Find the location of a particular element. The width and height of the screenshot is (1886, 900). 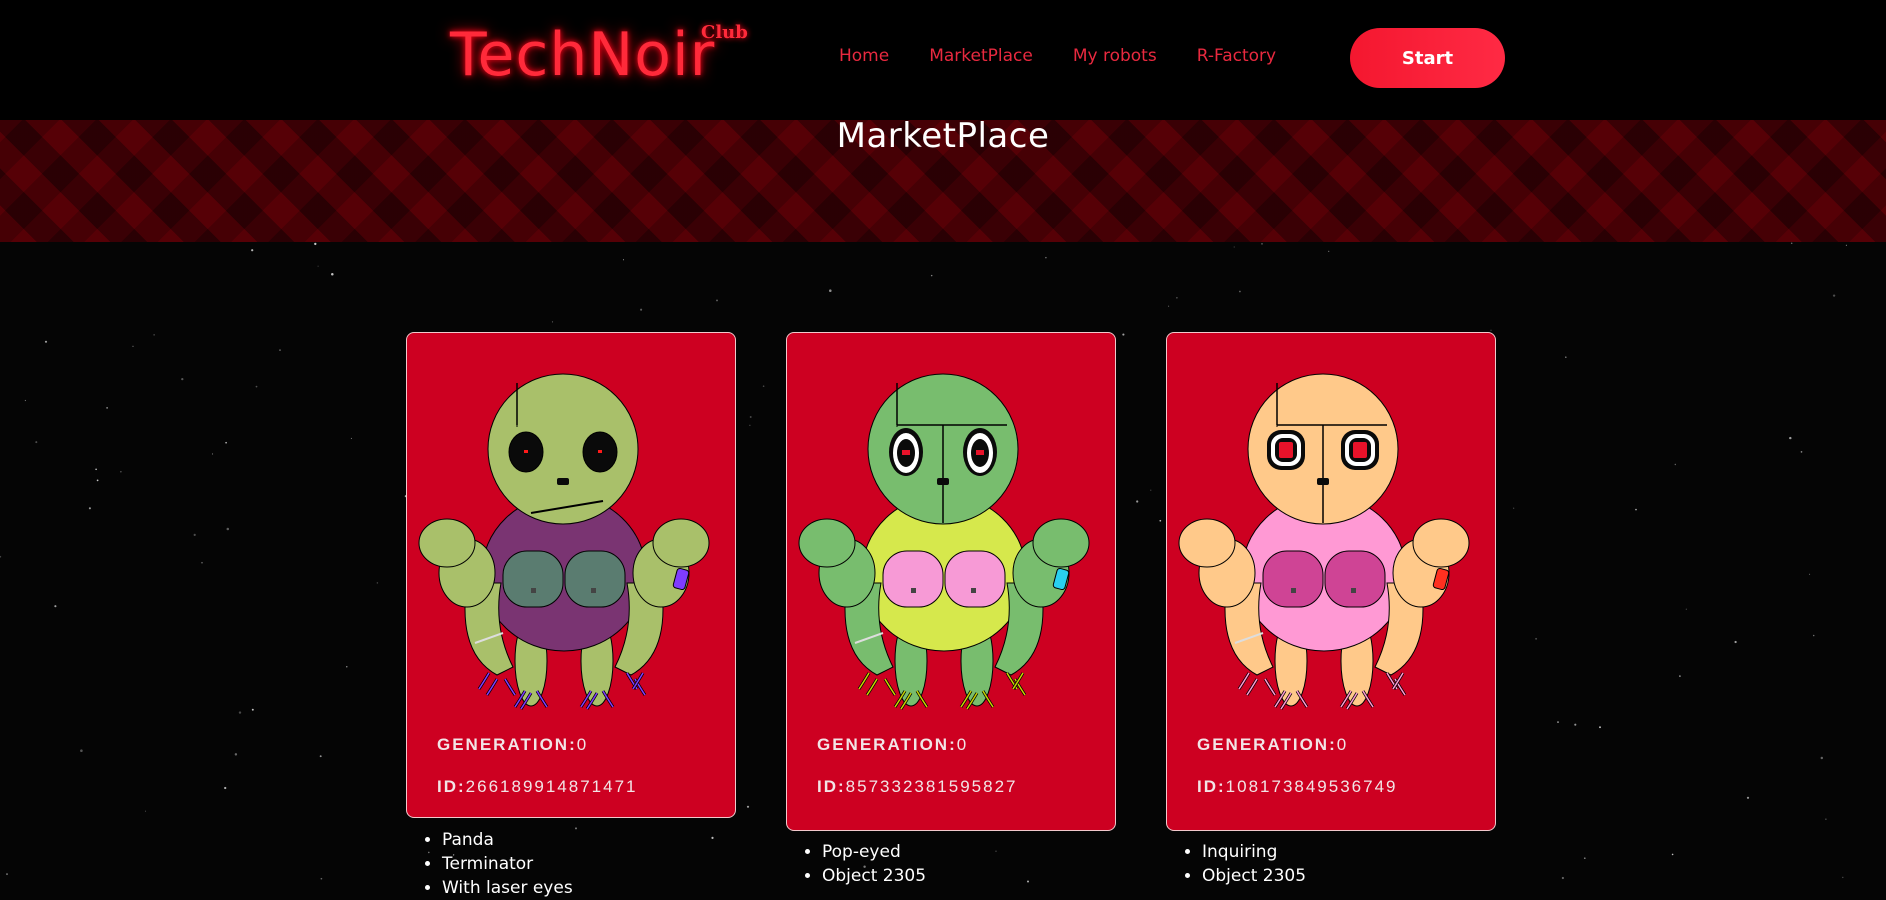

trait-item: With laser eyes is located at coordinates (507, 888).